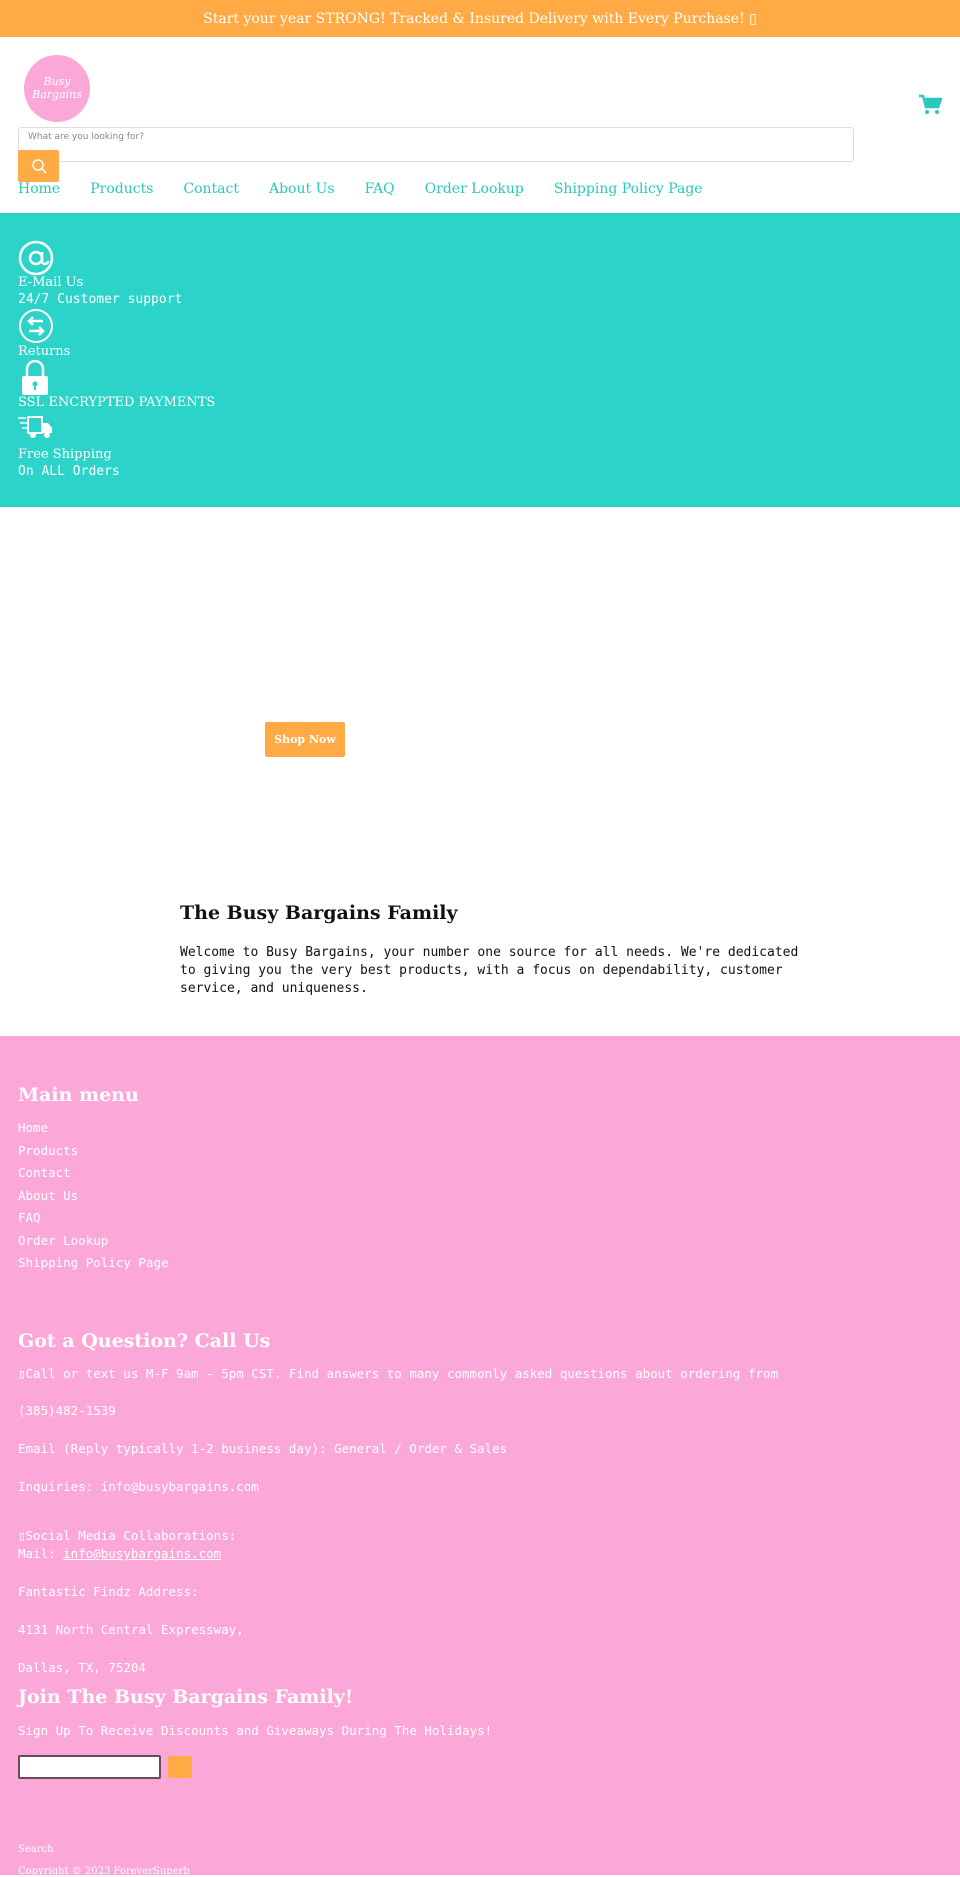  Describe the element at coordinates (474, 189) in the screenshot. I see `nav-order-lookup: Order Lookup` at that location.